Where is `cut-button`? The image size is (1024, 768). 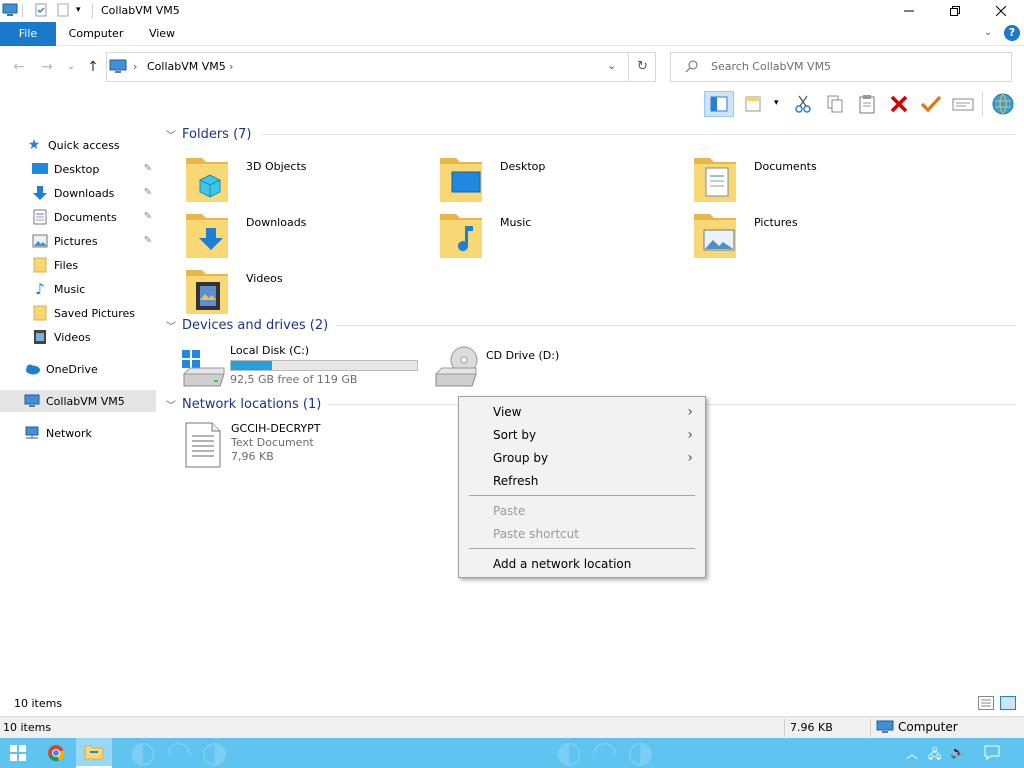
cut-button is located at coordinates (803, 104).